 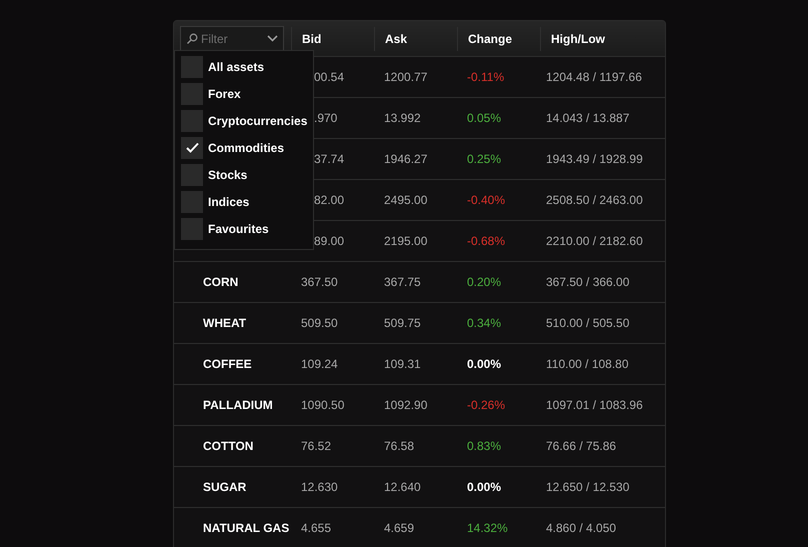 I want to click on table-cell: 510.00 / 505.50, so click(x=588, y=323).